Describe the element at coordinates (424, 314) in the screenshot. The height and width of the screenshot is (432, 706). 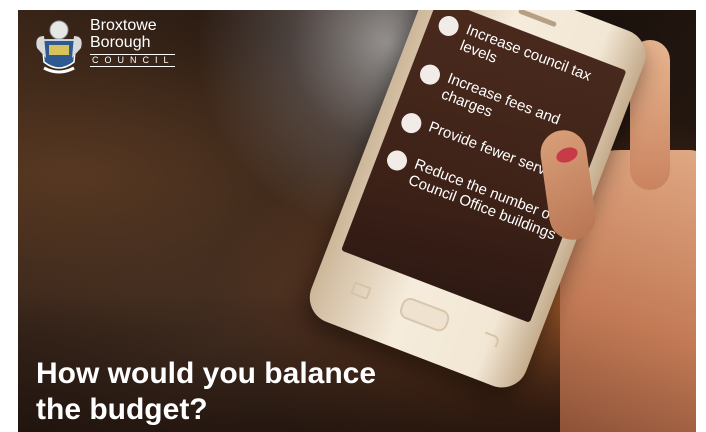
I see `home-button` at that location.